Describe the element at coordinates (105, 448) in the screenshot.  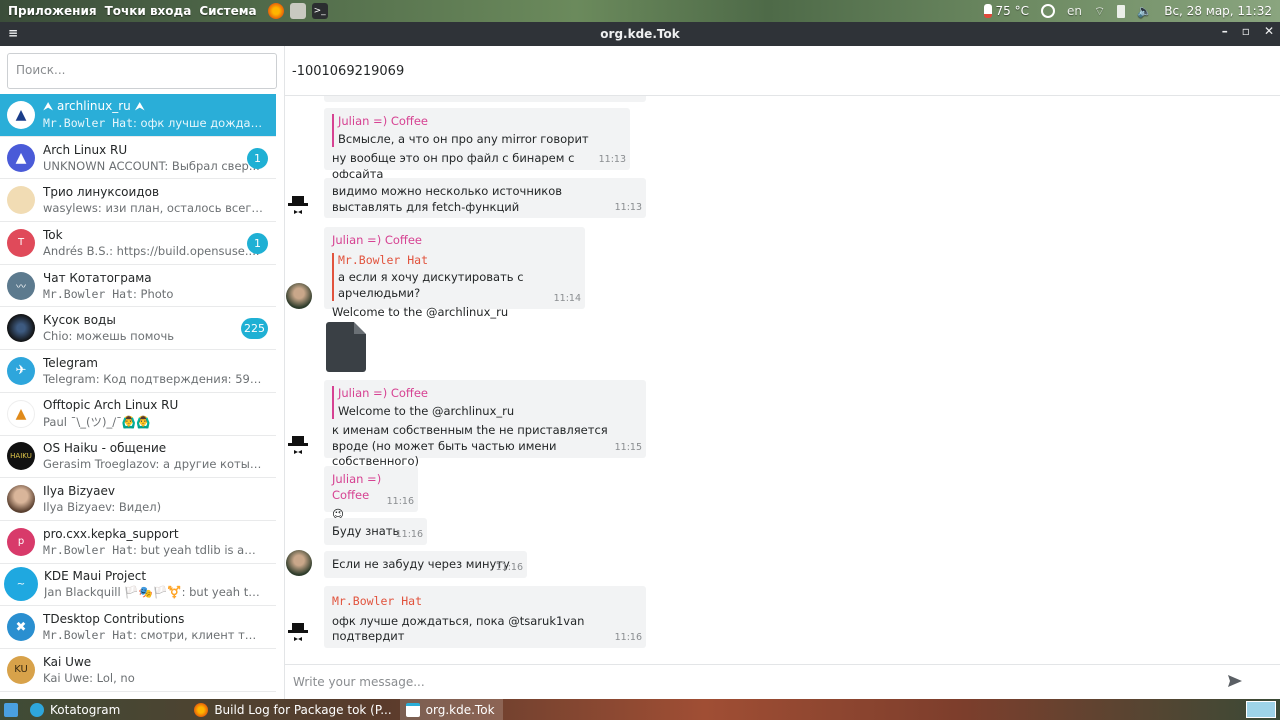
I see `chat-name: OS Haiku - общение` at that location.